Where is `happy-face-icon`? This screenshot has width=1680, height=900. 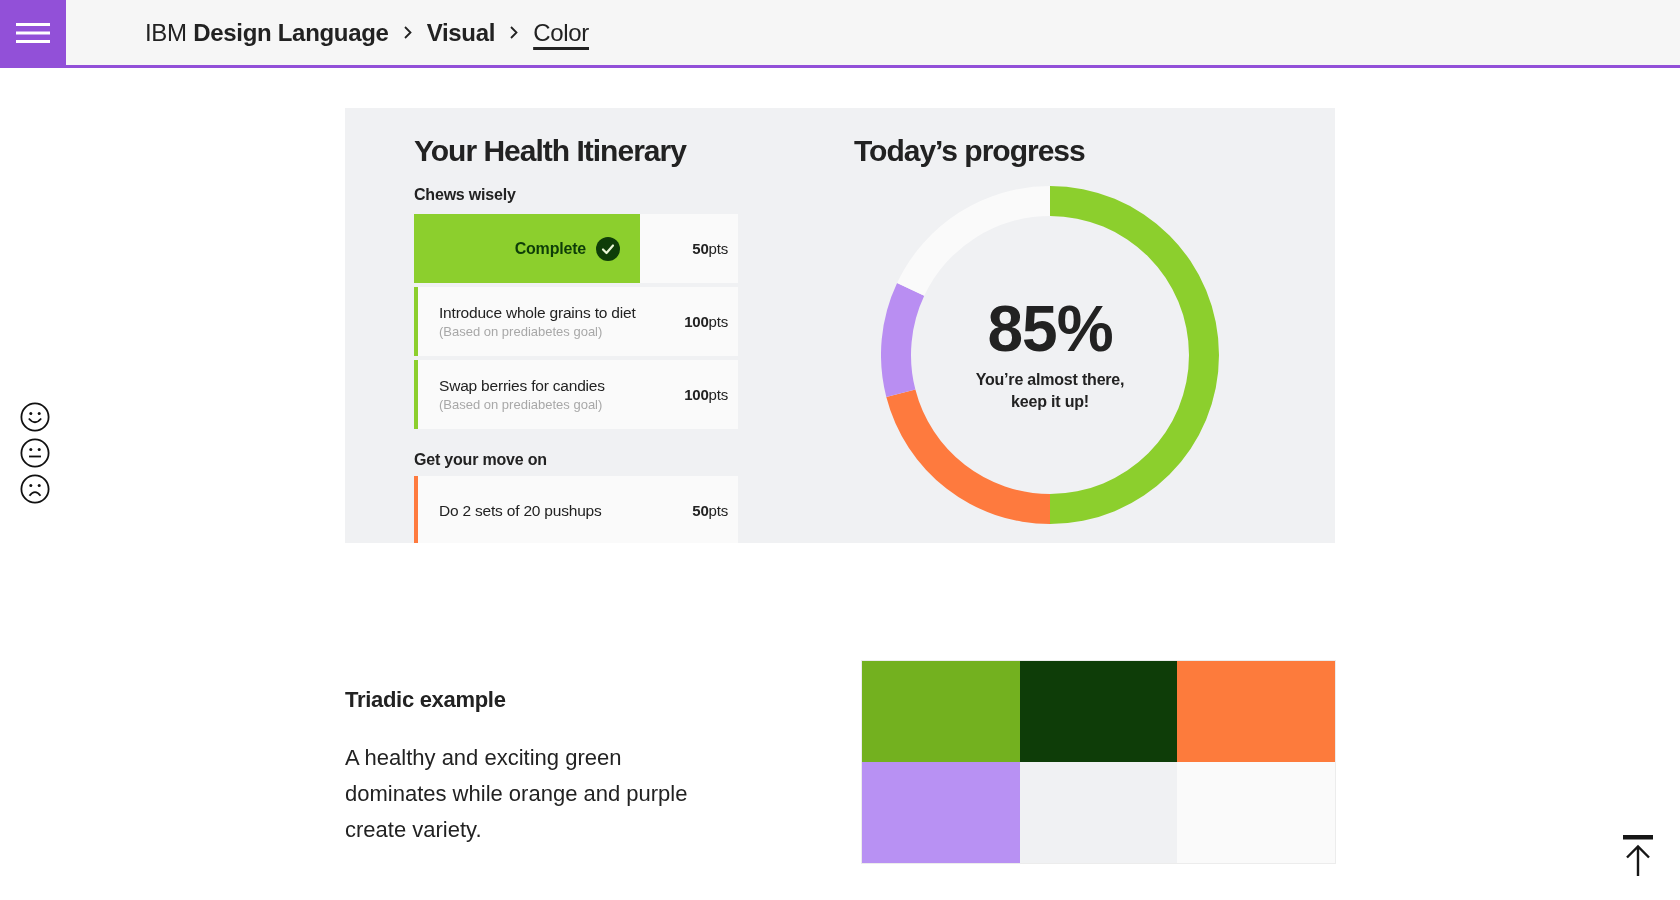
happy-face-icon is located at coordinates (35, 417).